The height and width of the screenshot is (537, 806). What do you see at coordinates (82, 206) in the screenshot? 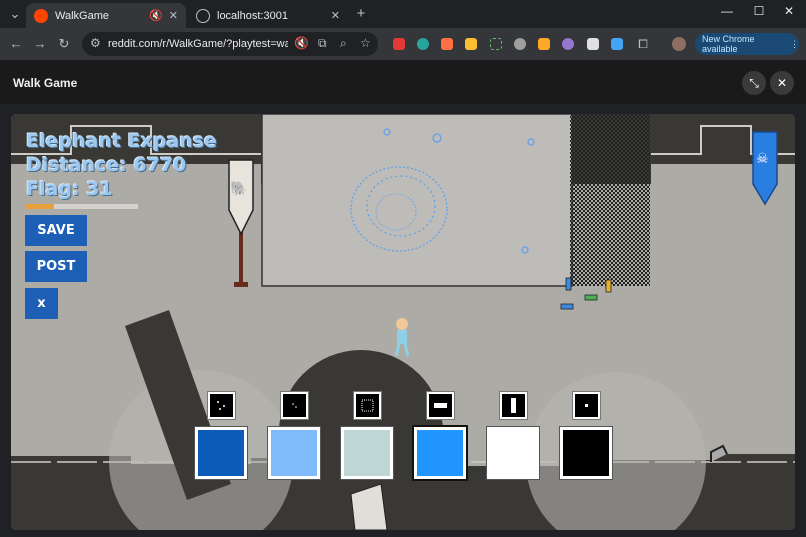
I see `progress-bar` at bounding box center [82, 206].